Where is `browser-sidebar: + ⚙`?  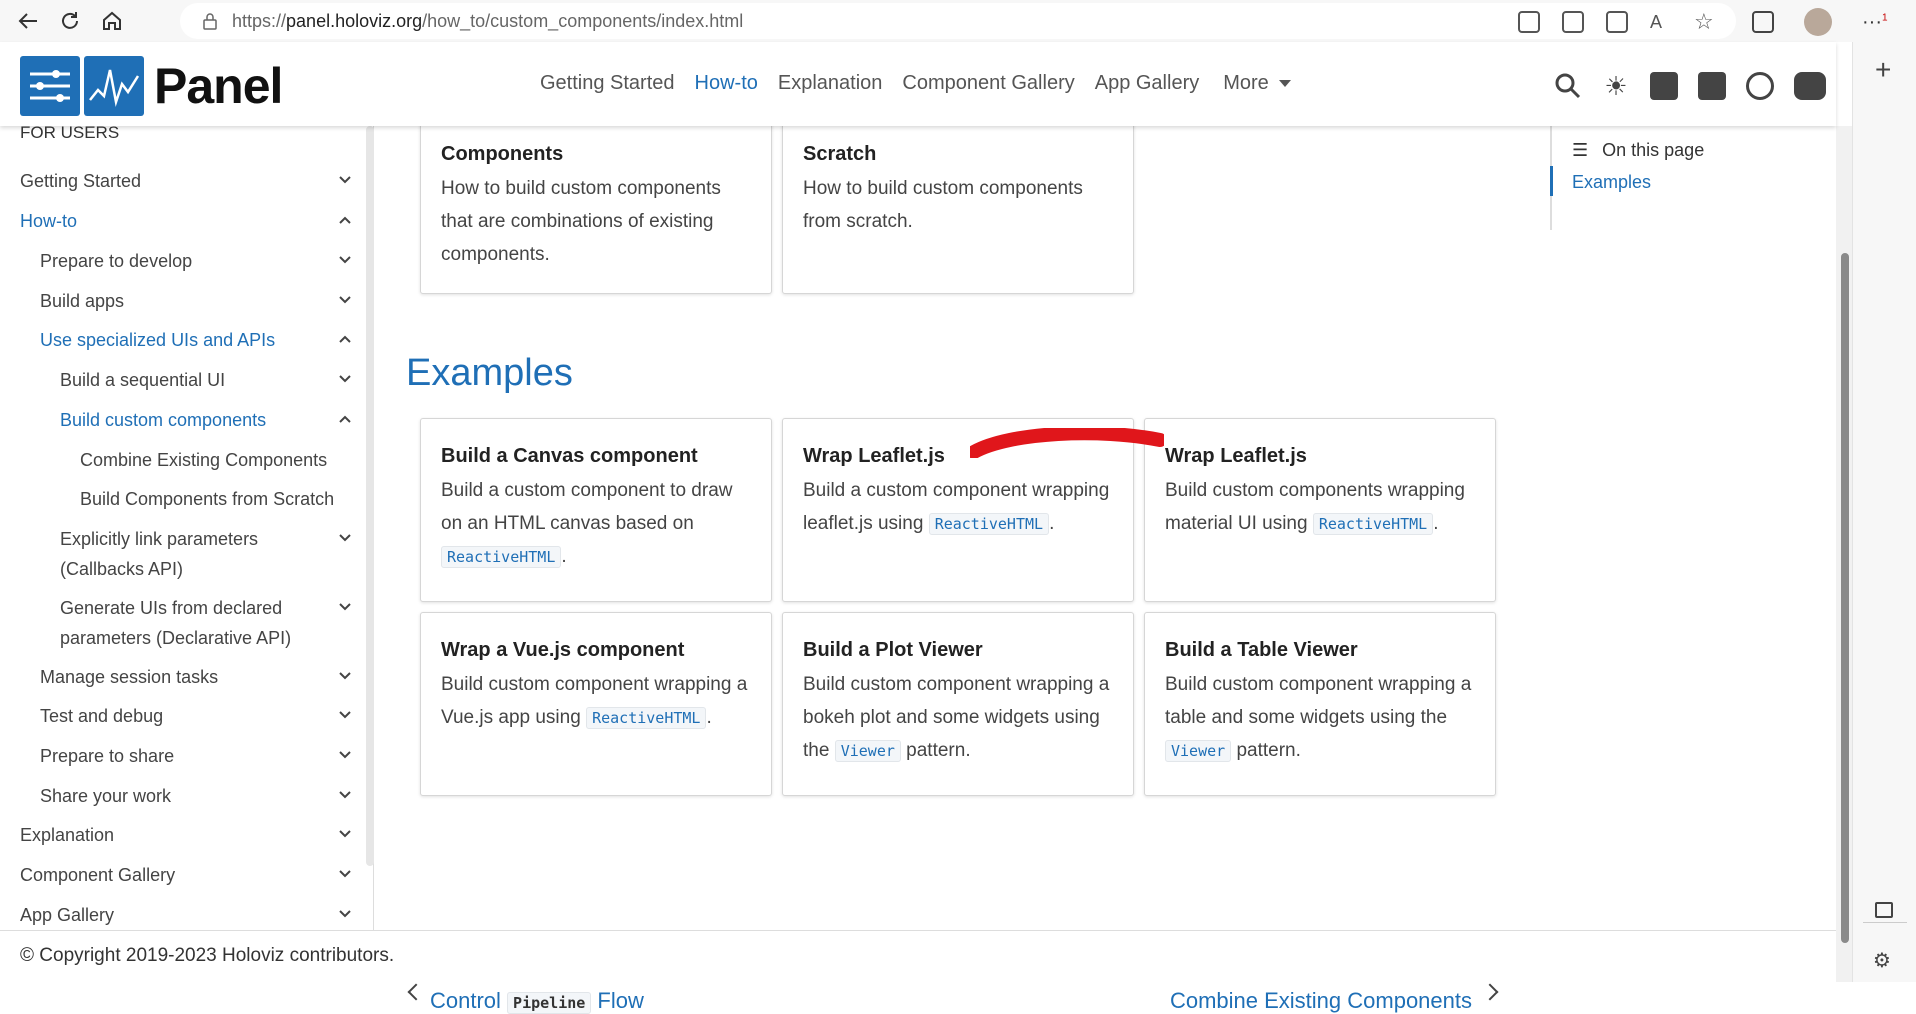 browser-sidebar: + ⚙ is located at coordinates (1884, 512).